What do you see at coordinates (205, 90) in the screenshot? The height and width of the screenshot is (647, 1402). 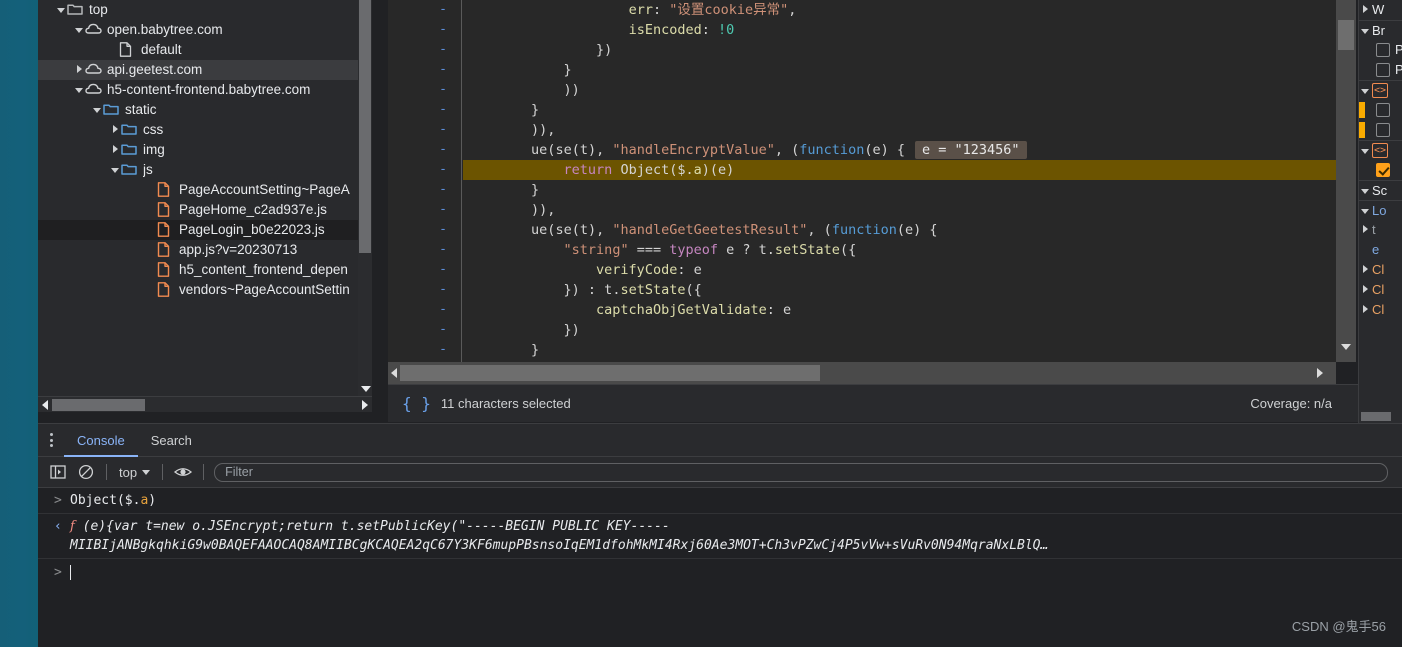 I see `tree-row: h5-content-frontend.babytree.com` at bounding box center [205, 90].